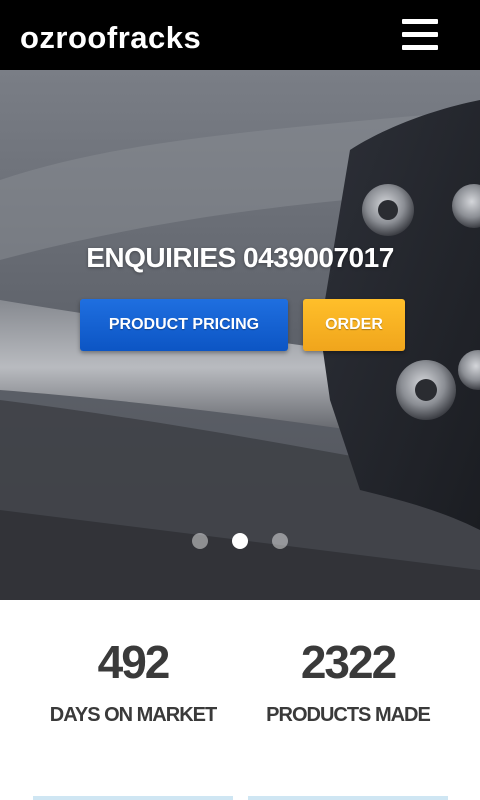 The height and width of the screenshot is (800, 480). Describe the element at coordinates (110, 38) in the screenshot. I see `site-brand: ozroofracks` at that location.